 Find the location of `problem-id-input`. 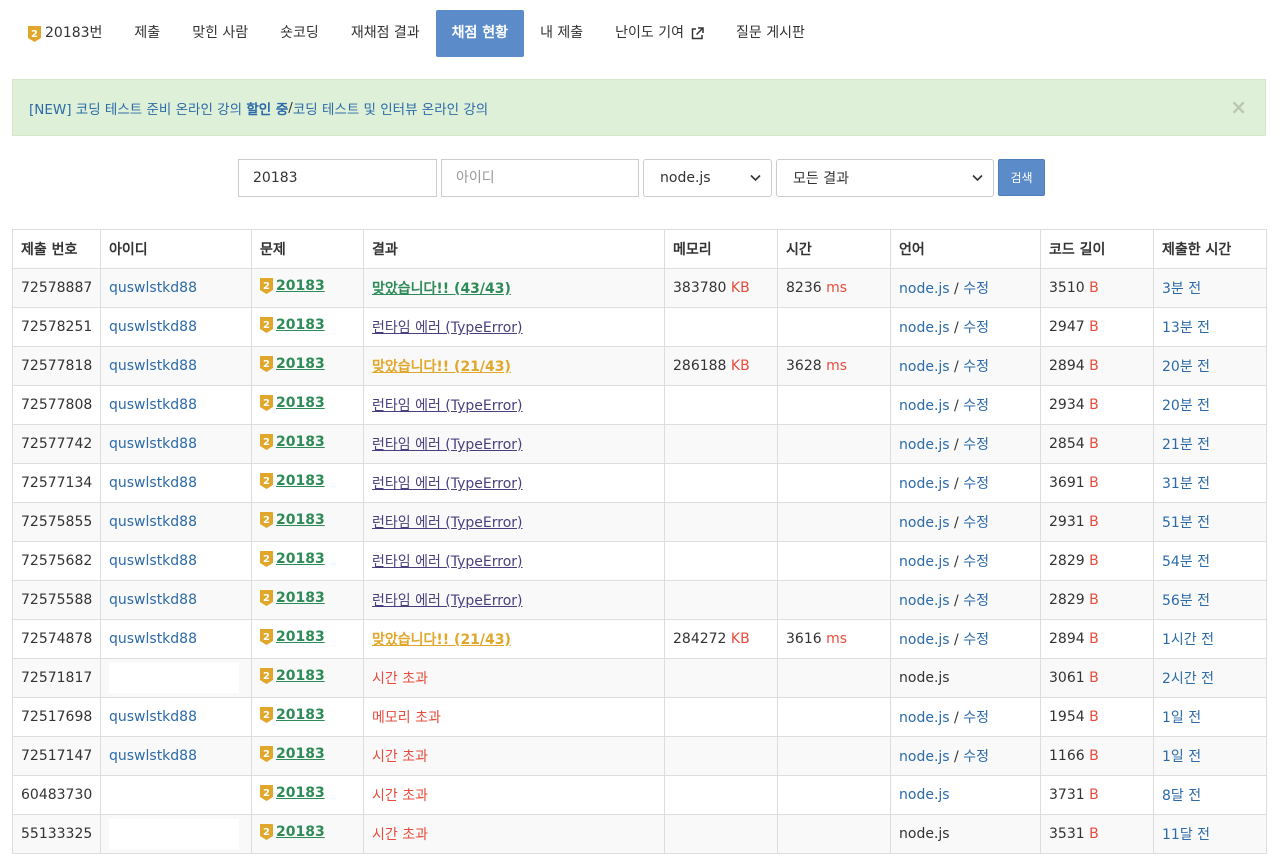

problem-id-input is located at coordinates (337, 178).